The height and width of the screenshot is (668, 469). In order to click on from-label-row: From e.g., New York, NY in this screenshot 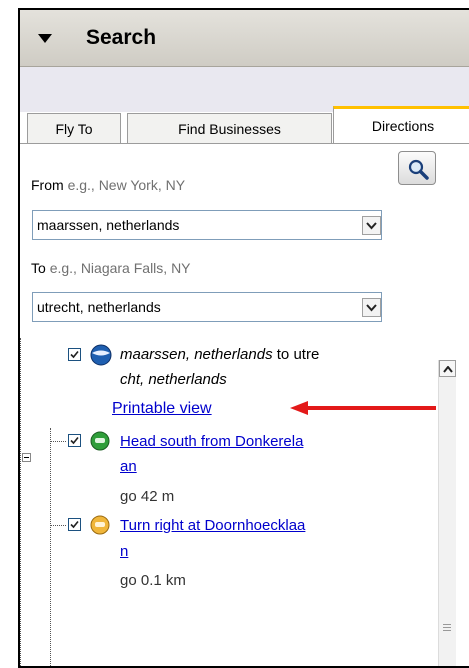, I will do `click(108, 185)`.